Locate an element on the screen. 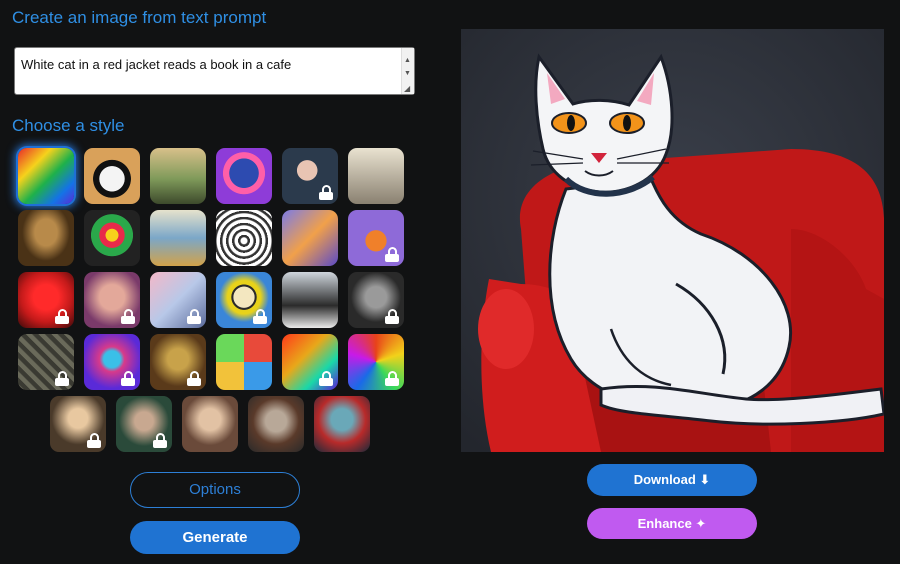  style-pop-art-tile is located at coordinates (244, 300).